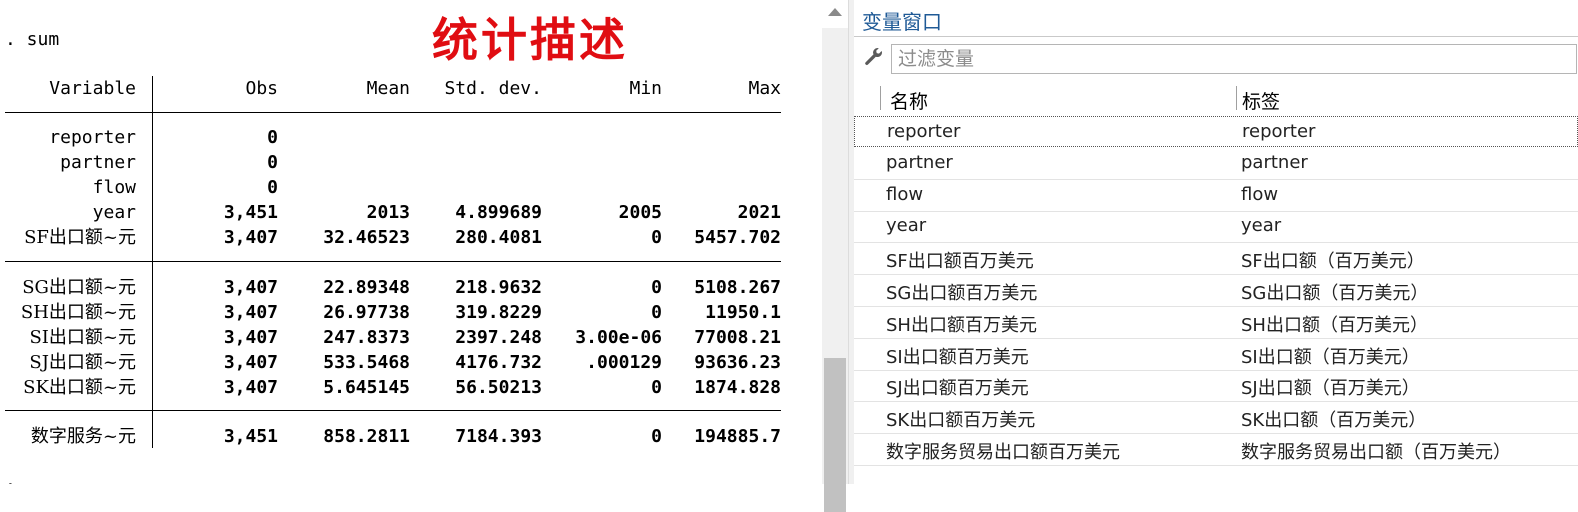  What do you see at coordinates (737, 237) in the screenshot?
I see `stat-max: 5457.702` at bounding box center [737, 237].